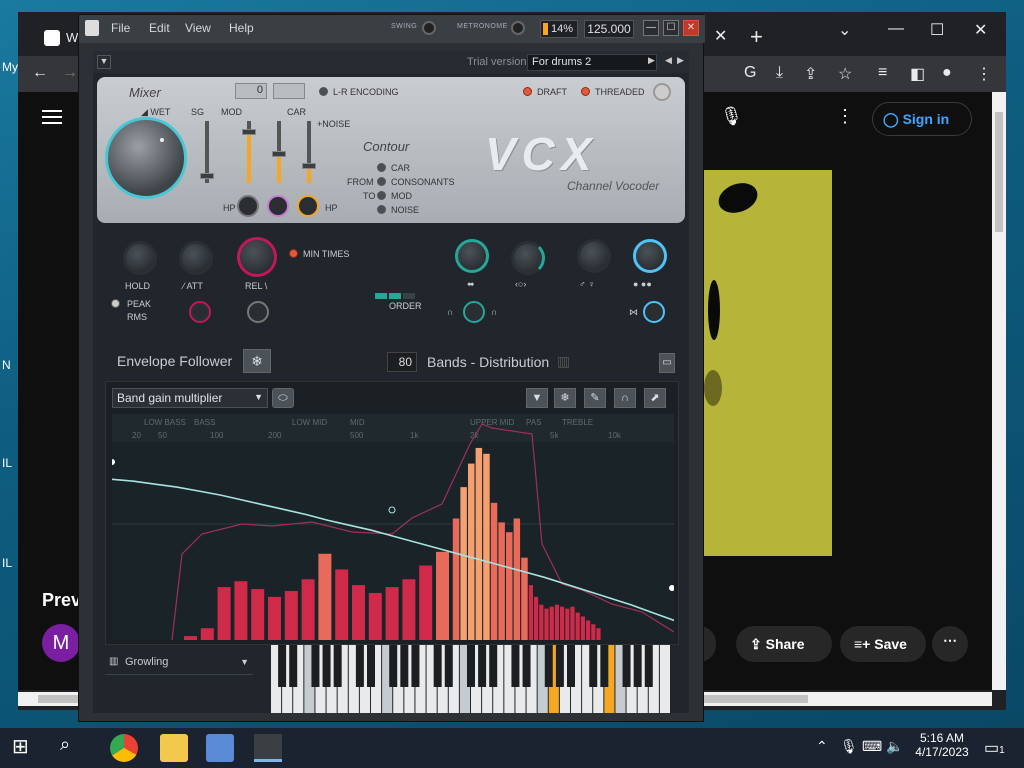 This screenshot has height=768, width=1024. I want to click on fl-close-icon: ✕, so click(691, 28).